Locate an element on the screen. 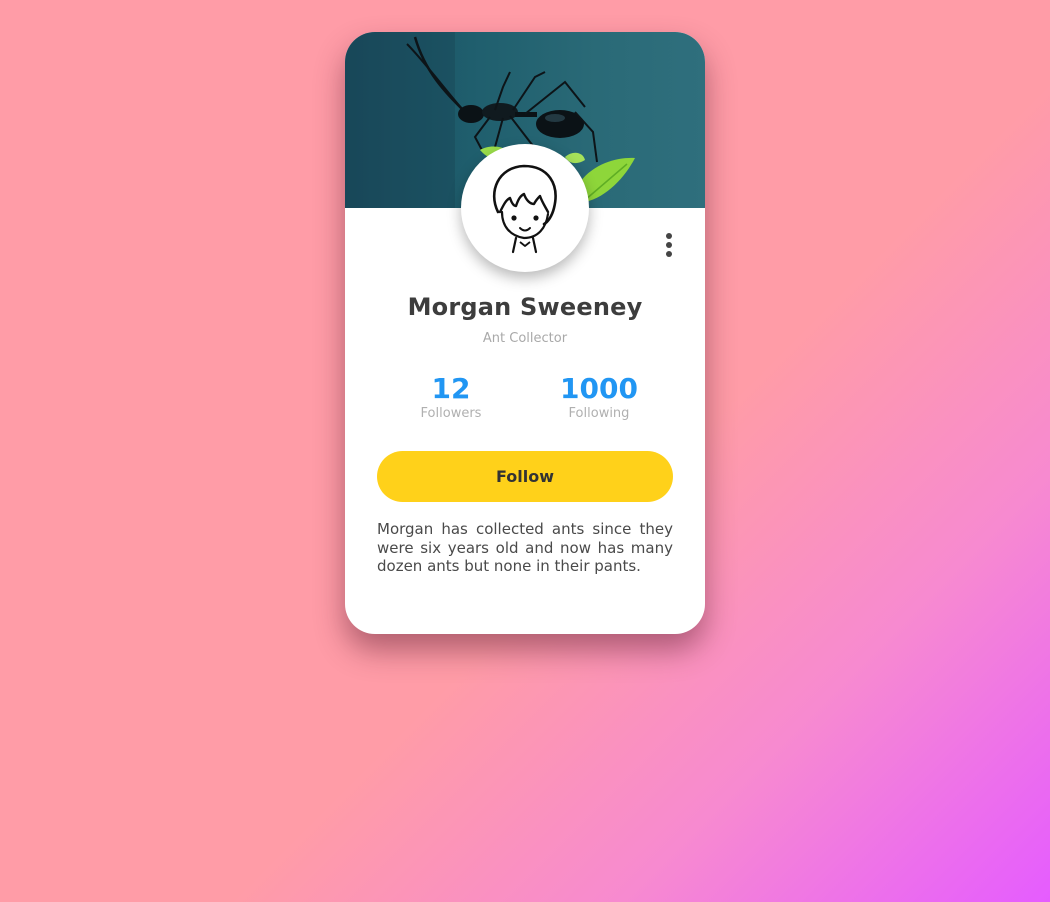 The width and height of the screenshot is (1050, 902). avatar is located at coordinates (525, 208).